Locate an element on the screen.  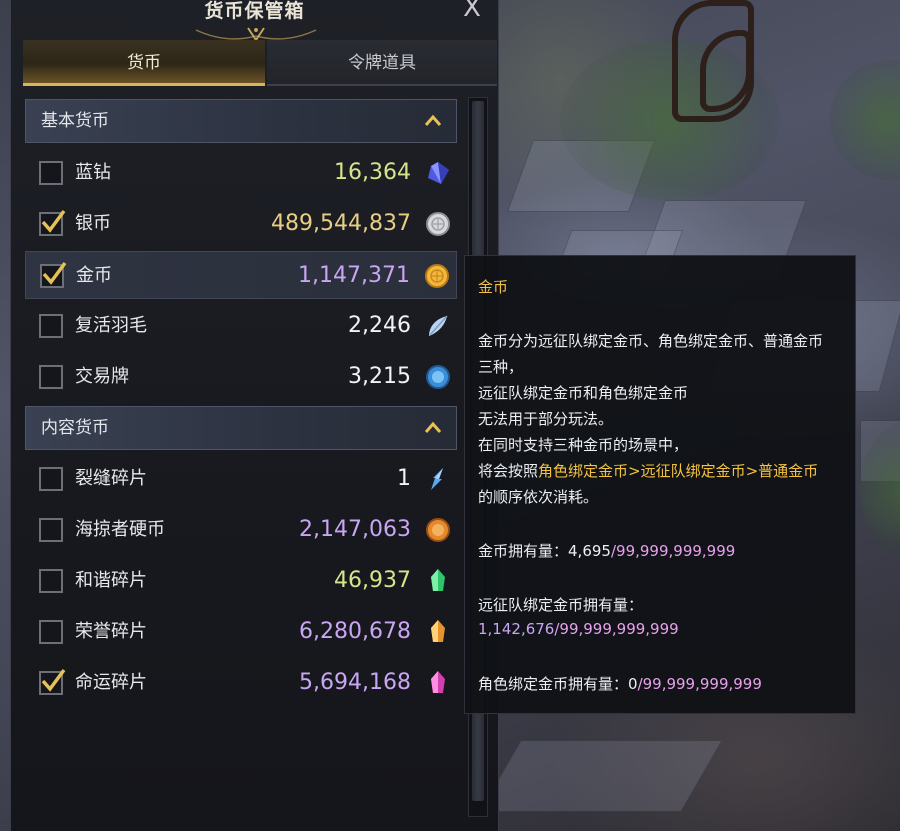
tooltip-desc-line: 无法用于部分玩法。 is located at coordinates (546, 419).